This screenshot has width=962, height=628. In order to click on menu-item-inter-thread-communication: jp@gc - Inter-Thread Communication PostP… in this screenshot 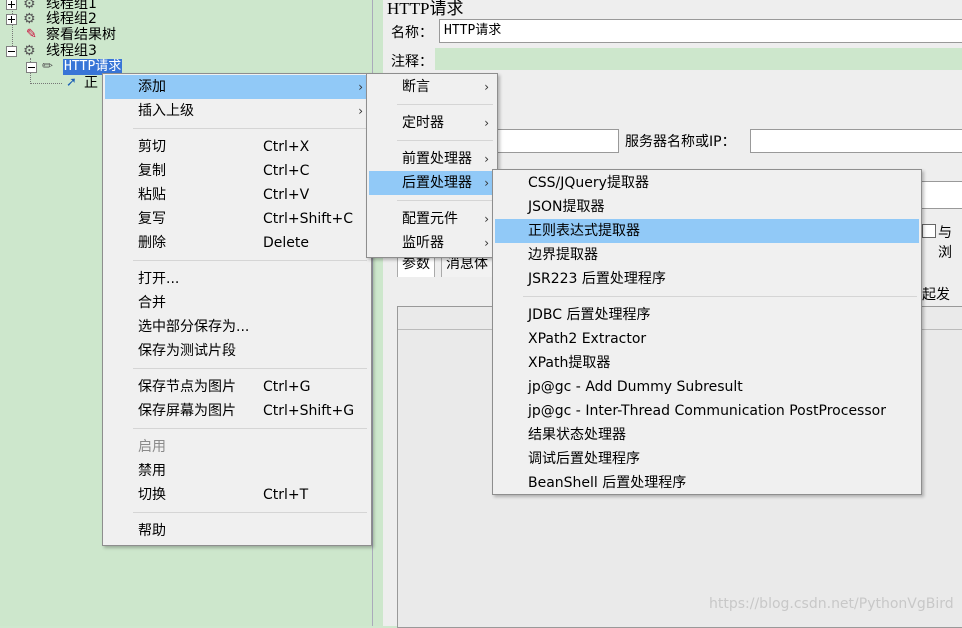, I will do `click(707, 411)`.